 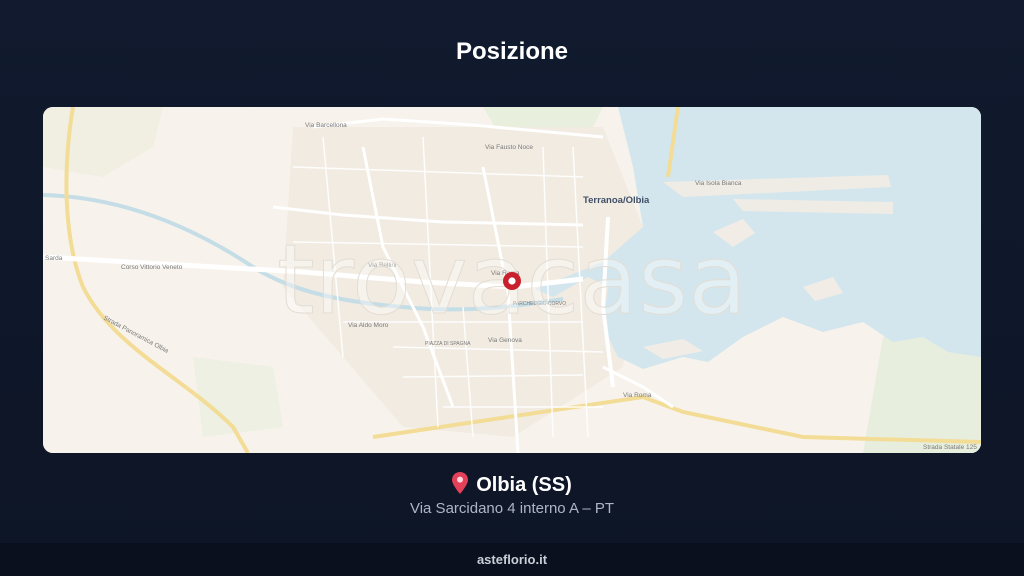 I want to click on footer-site-link: asteflorio.it, so click(x=512, y=559).